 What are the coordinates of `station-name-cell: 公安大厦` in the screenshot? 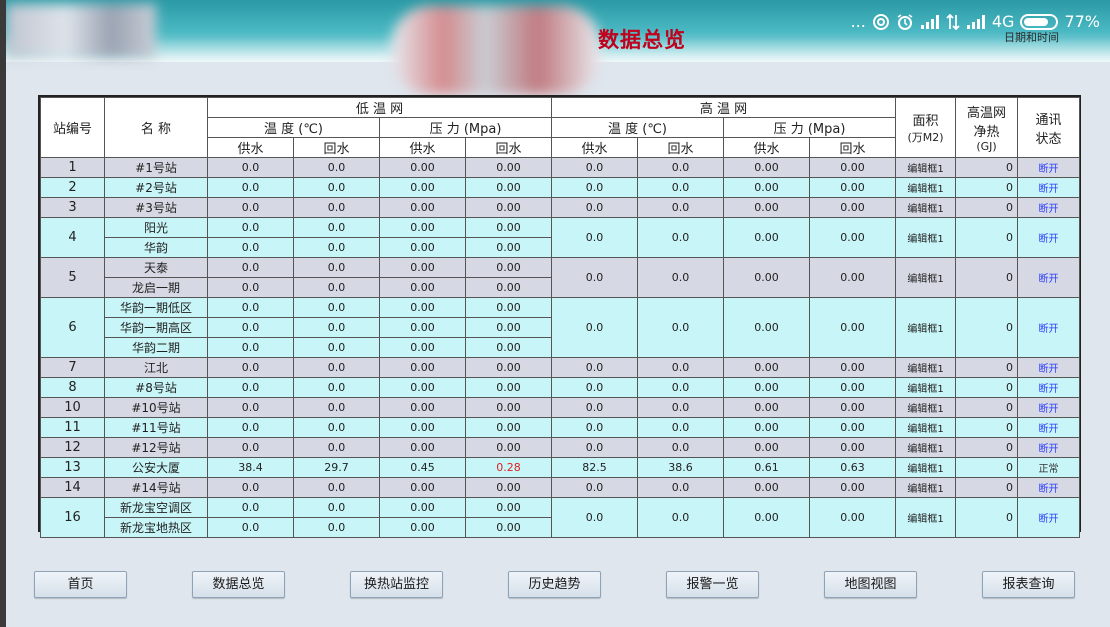 It's located at (156, 467).